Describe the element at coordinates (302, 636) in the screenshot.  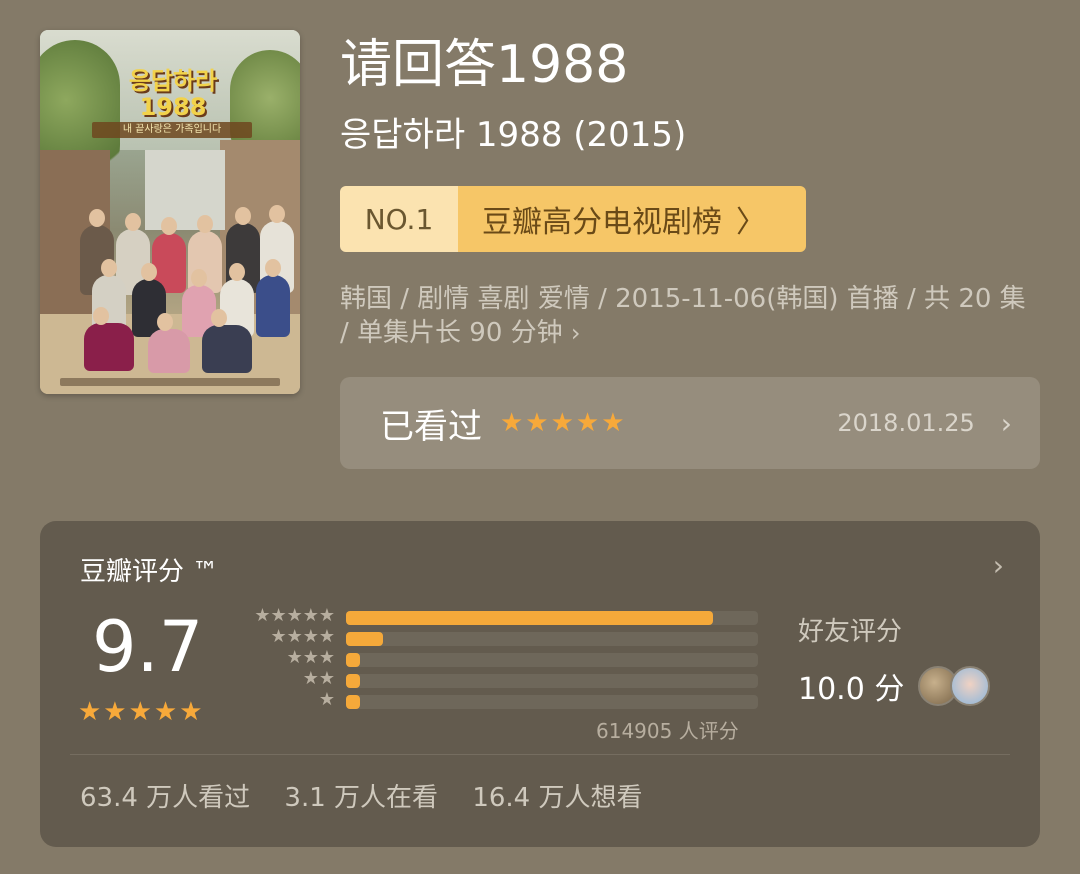
I see `distribution-stars-label: ★★★★` at that location.